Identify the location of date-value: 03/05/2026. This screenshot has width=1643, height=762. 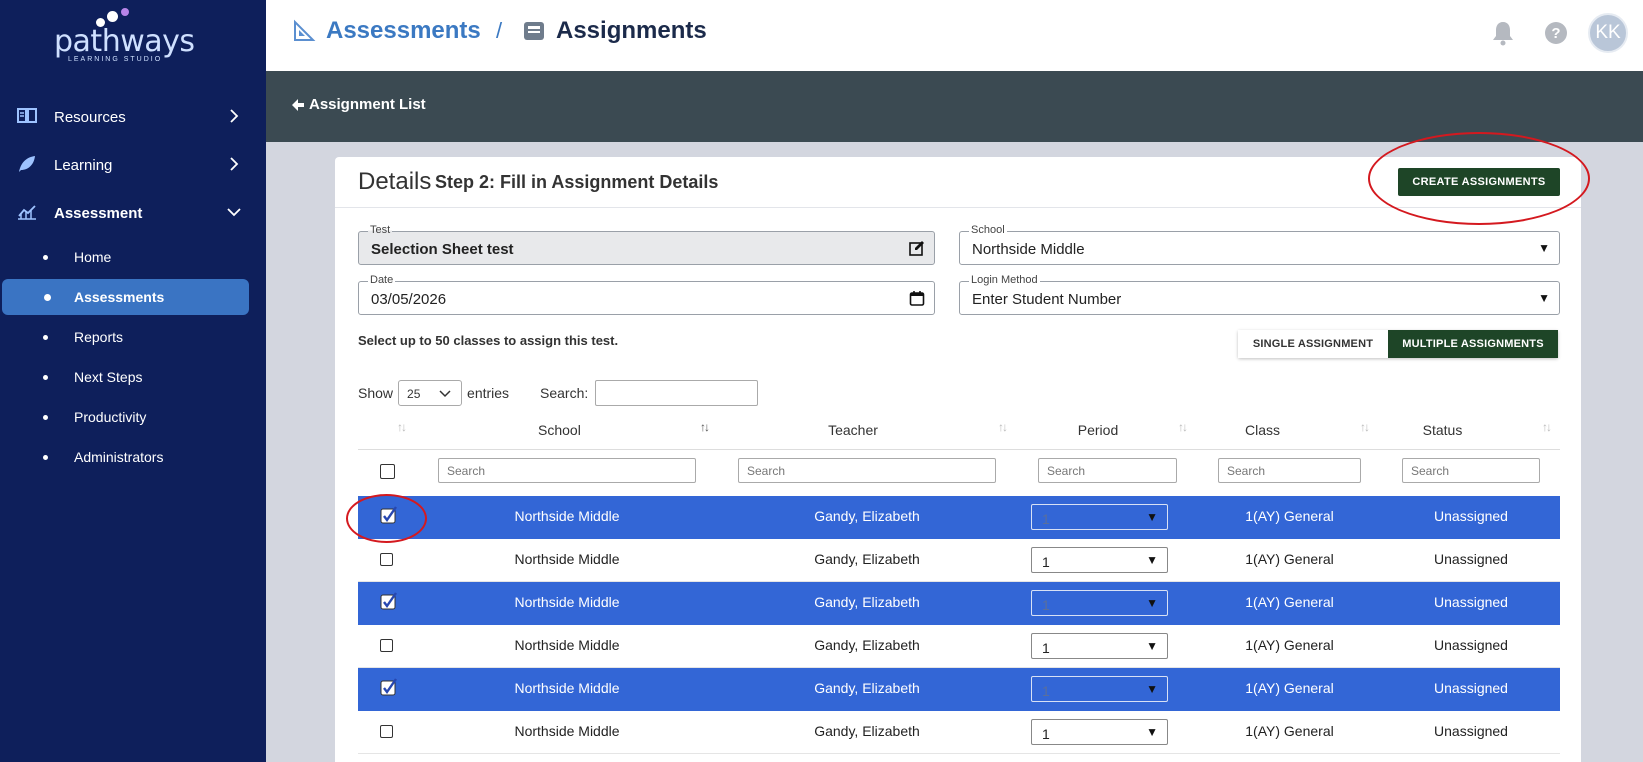
(409, 299).